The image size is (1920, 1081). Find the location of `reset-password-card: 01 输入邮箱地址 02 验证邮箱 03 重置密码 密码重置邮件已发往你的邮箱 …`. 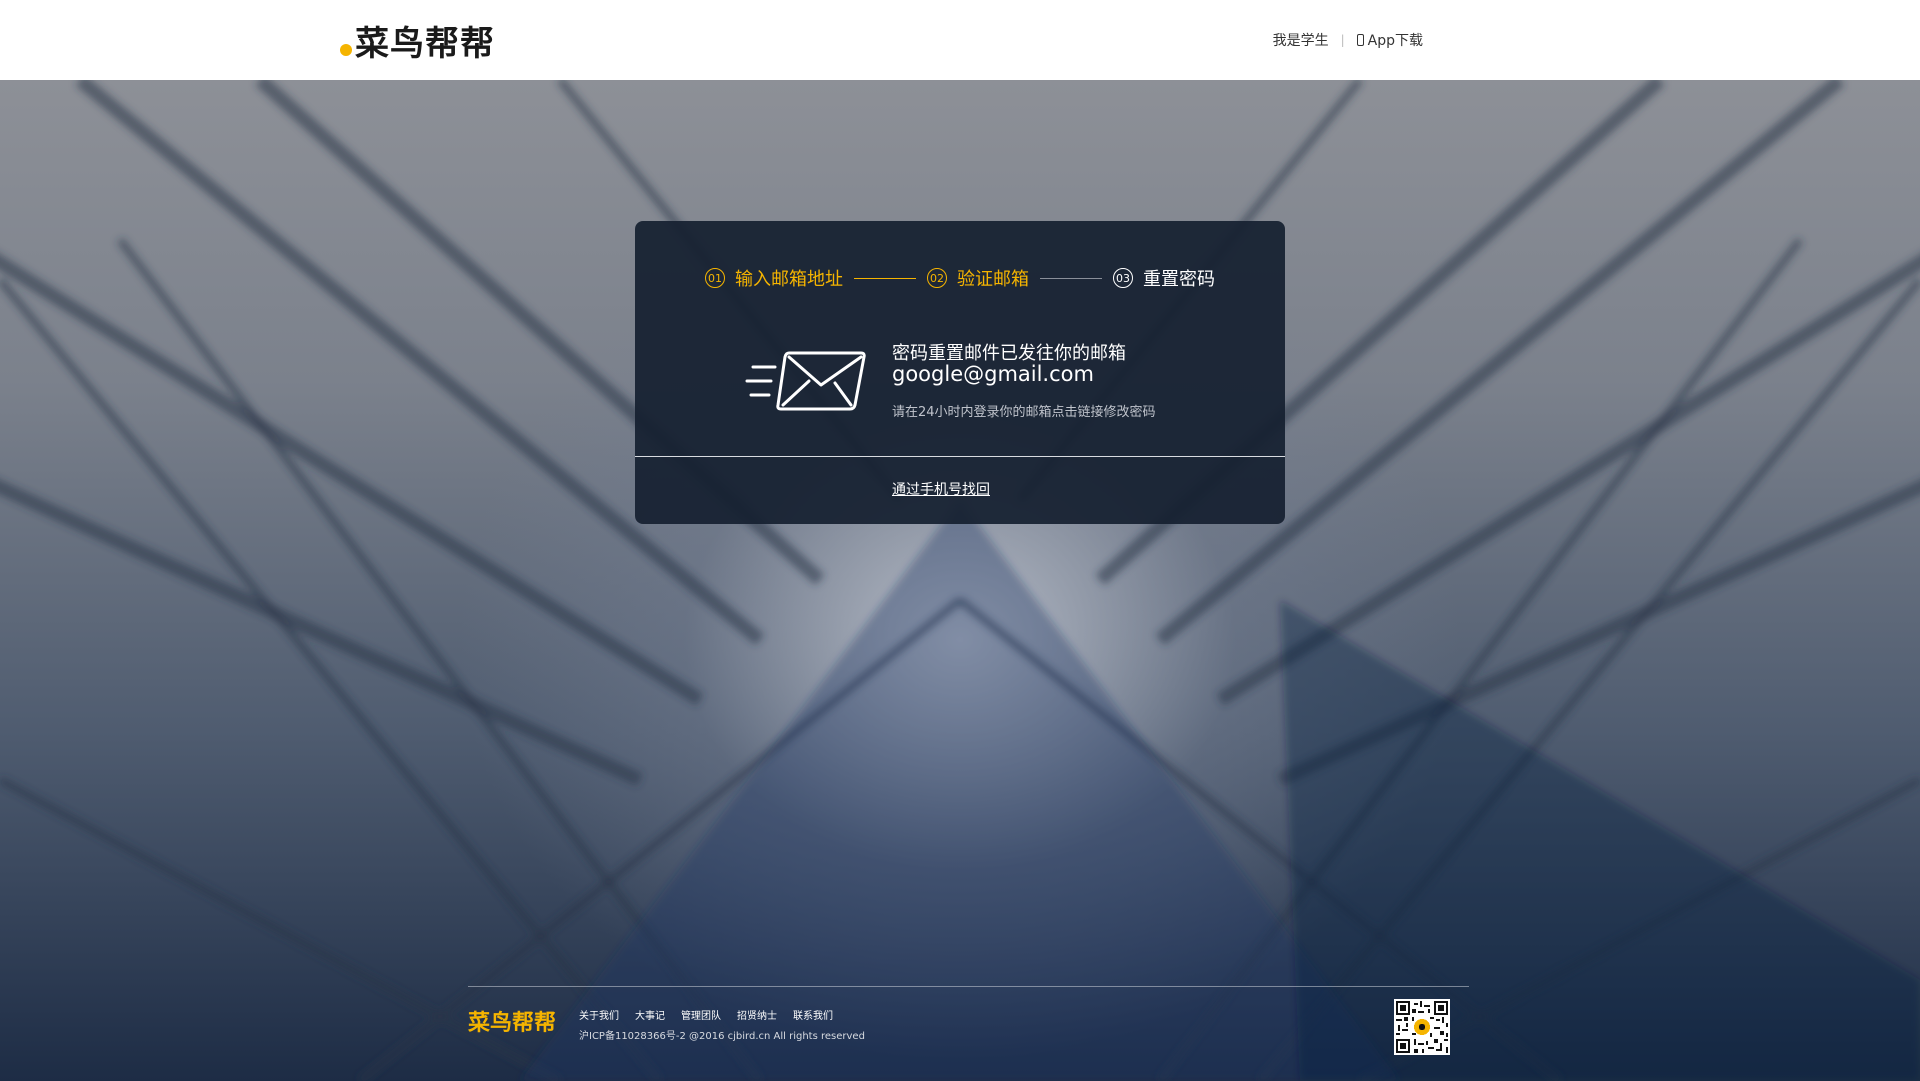

reset-password-card: 01 输入邮箱地址 02 验证邮箱 03 重置密码 密码重置邮件已发往你的邮箱 … is located at coordinates (960, 372).